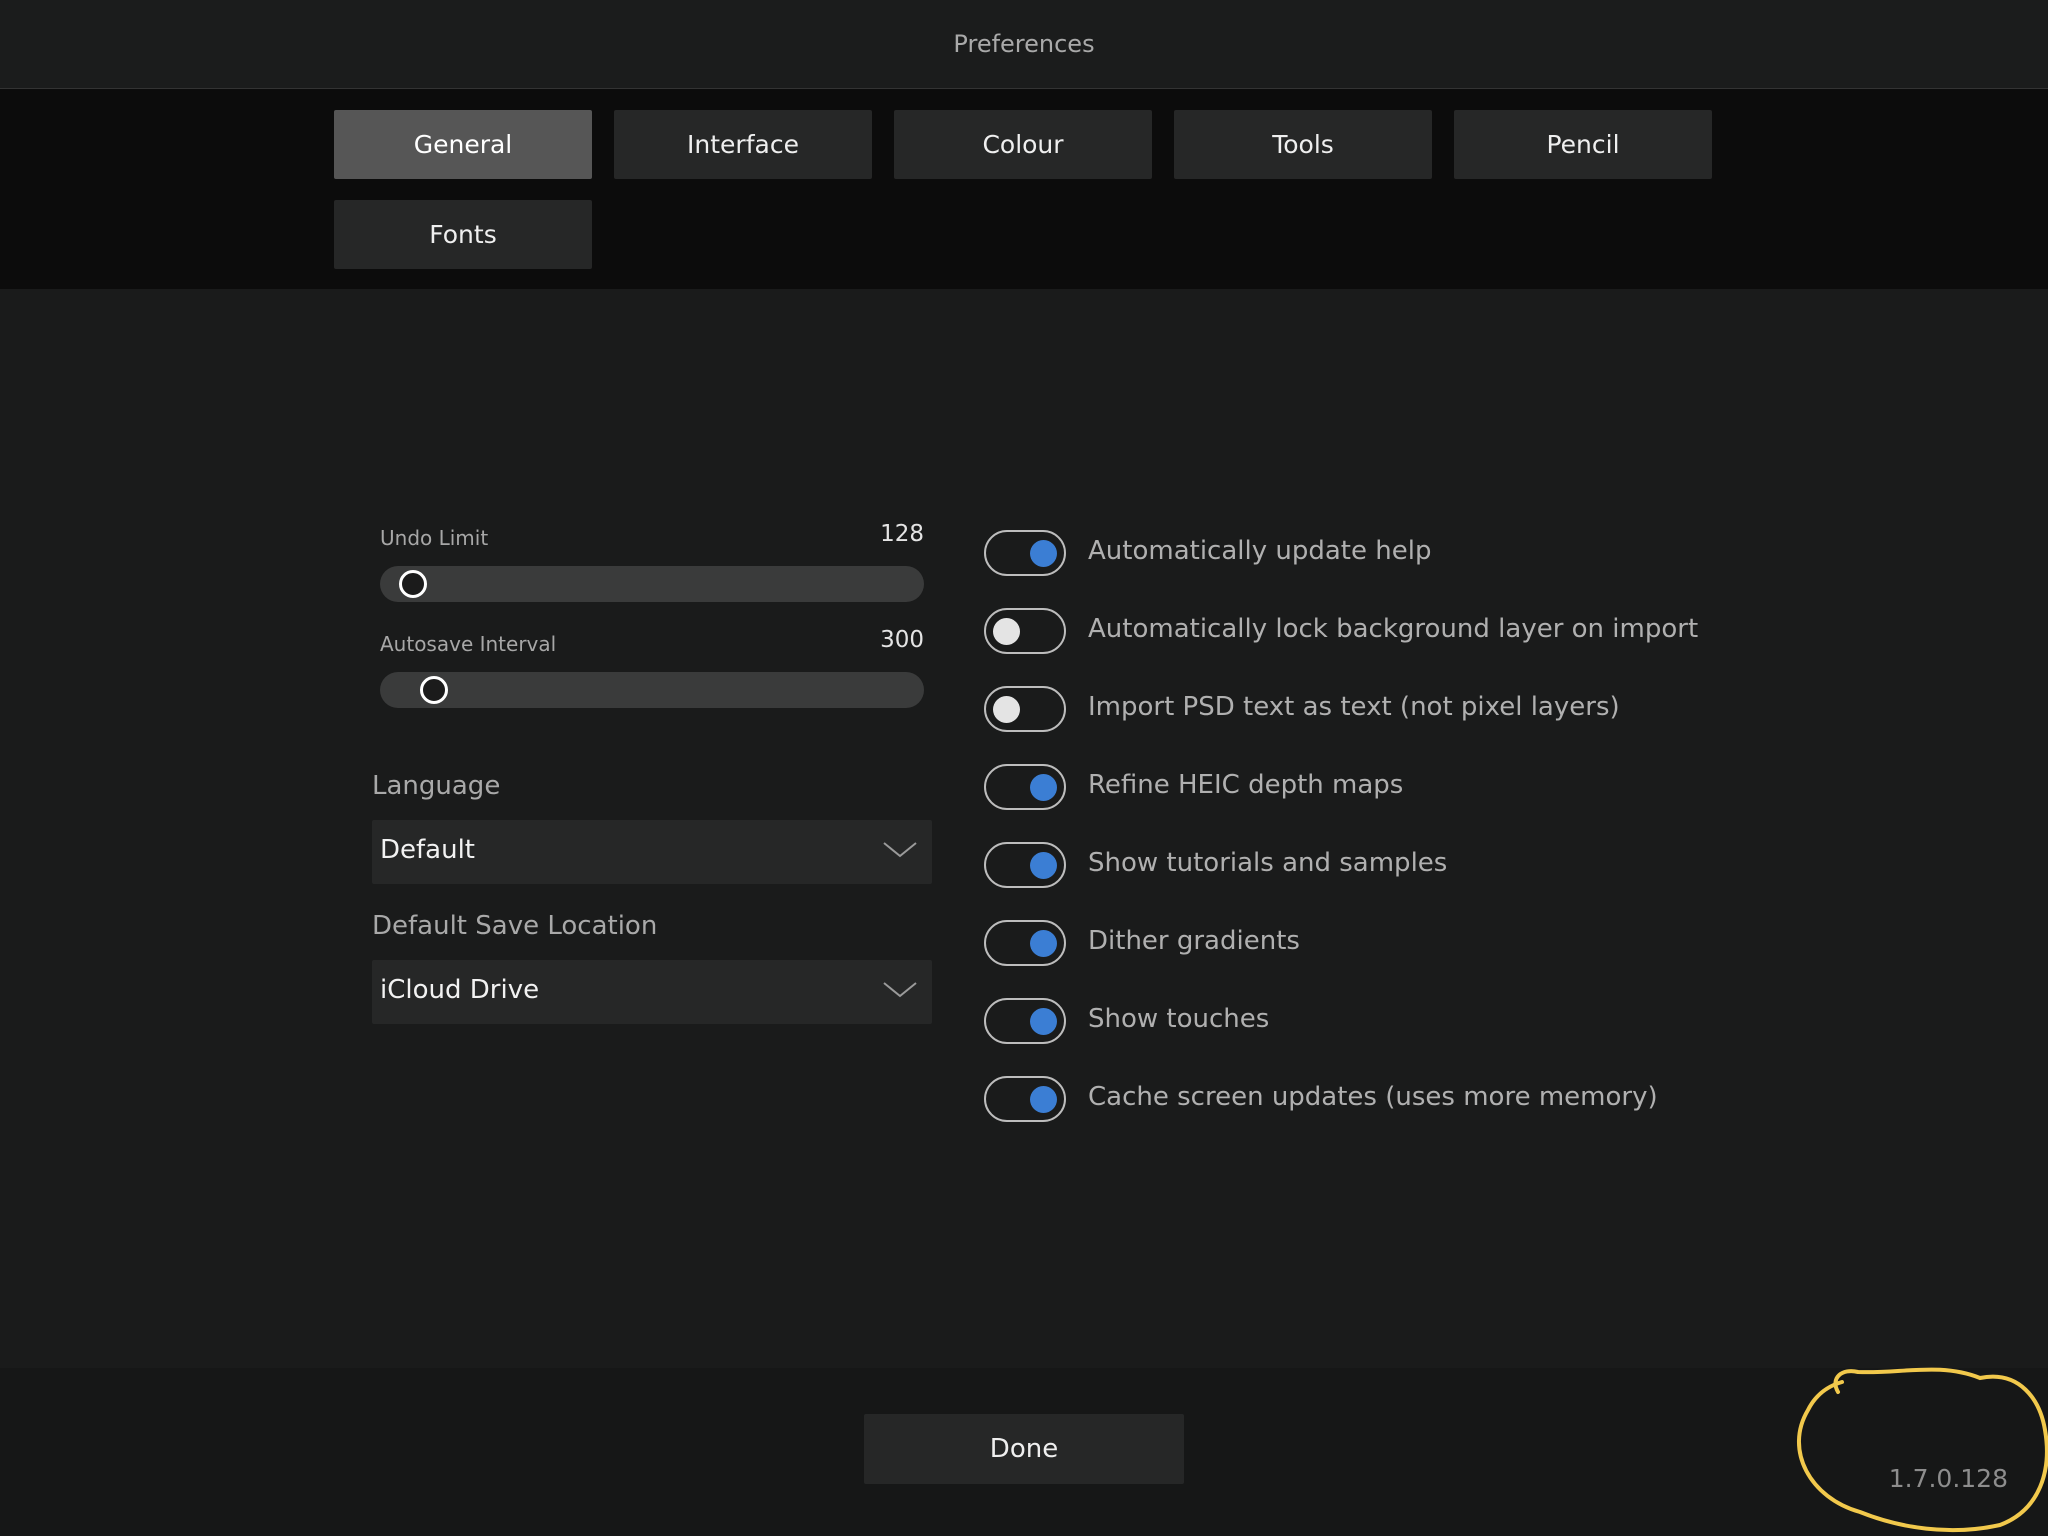 This screenshot has height=1536, width=2048. Describe the element at coordinates (1179, 1019) in the screenshot. I see `show-touches-label: Show touches` at that location.